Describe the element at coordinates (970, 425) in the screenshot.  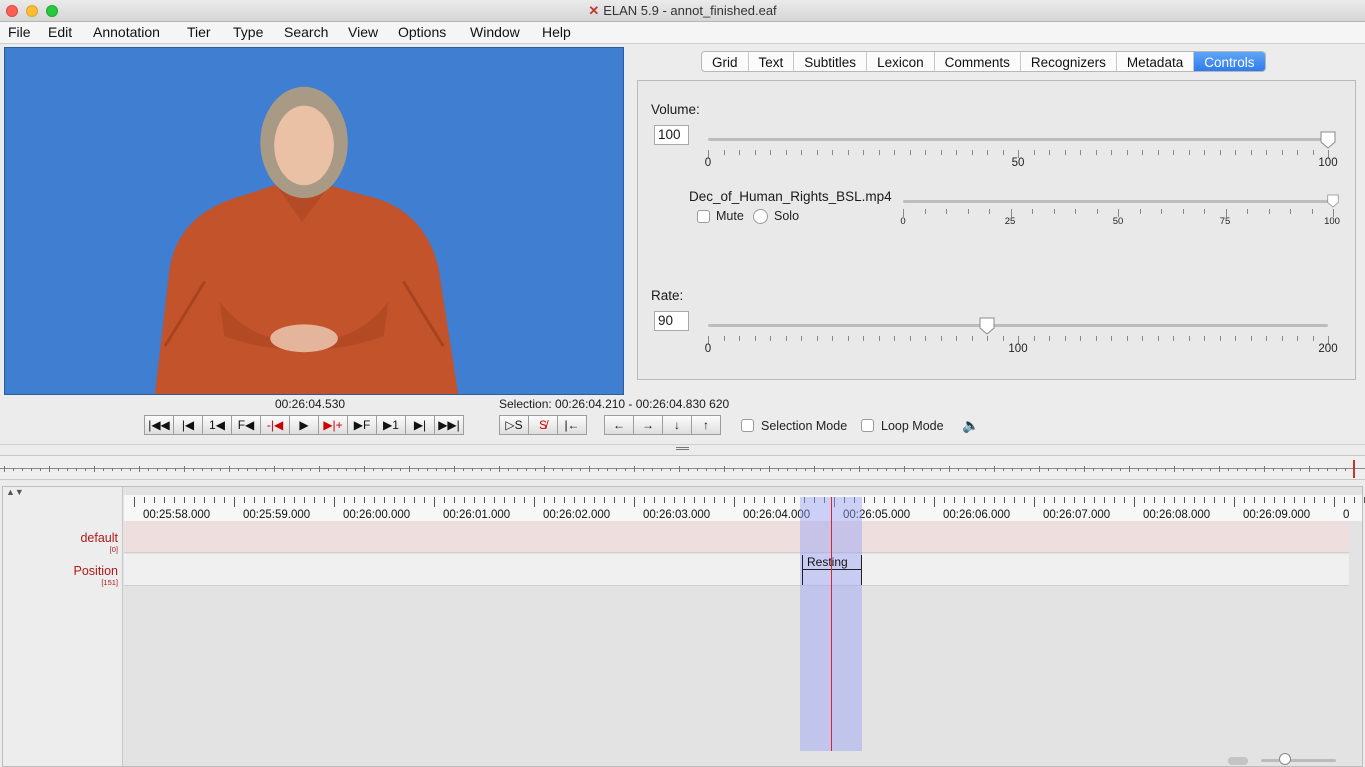
I see `speaker-icon: 🔈` at that location.